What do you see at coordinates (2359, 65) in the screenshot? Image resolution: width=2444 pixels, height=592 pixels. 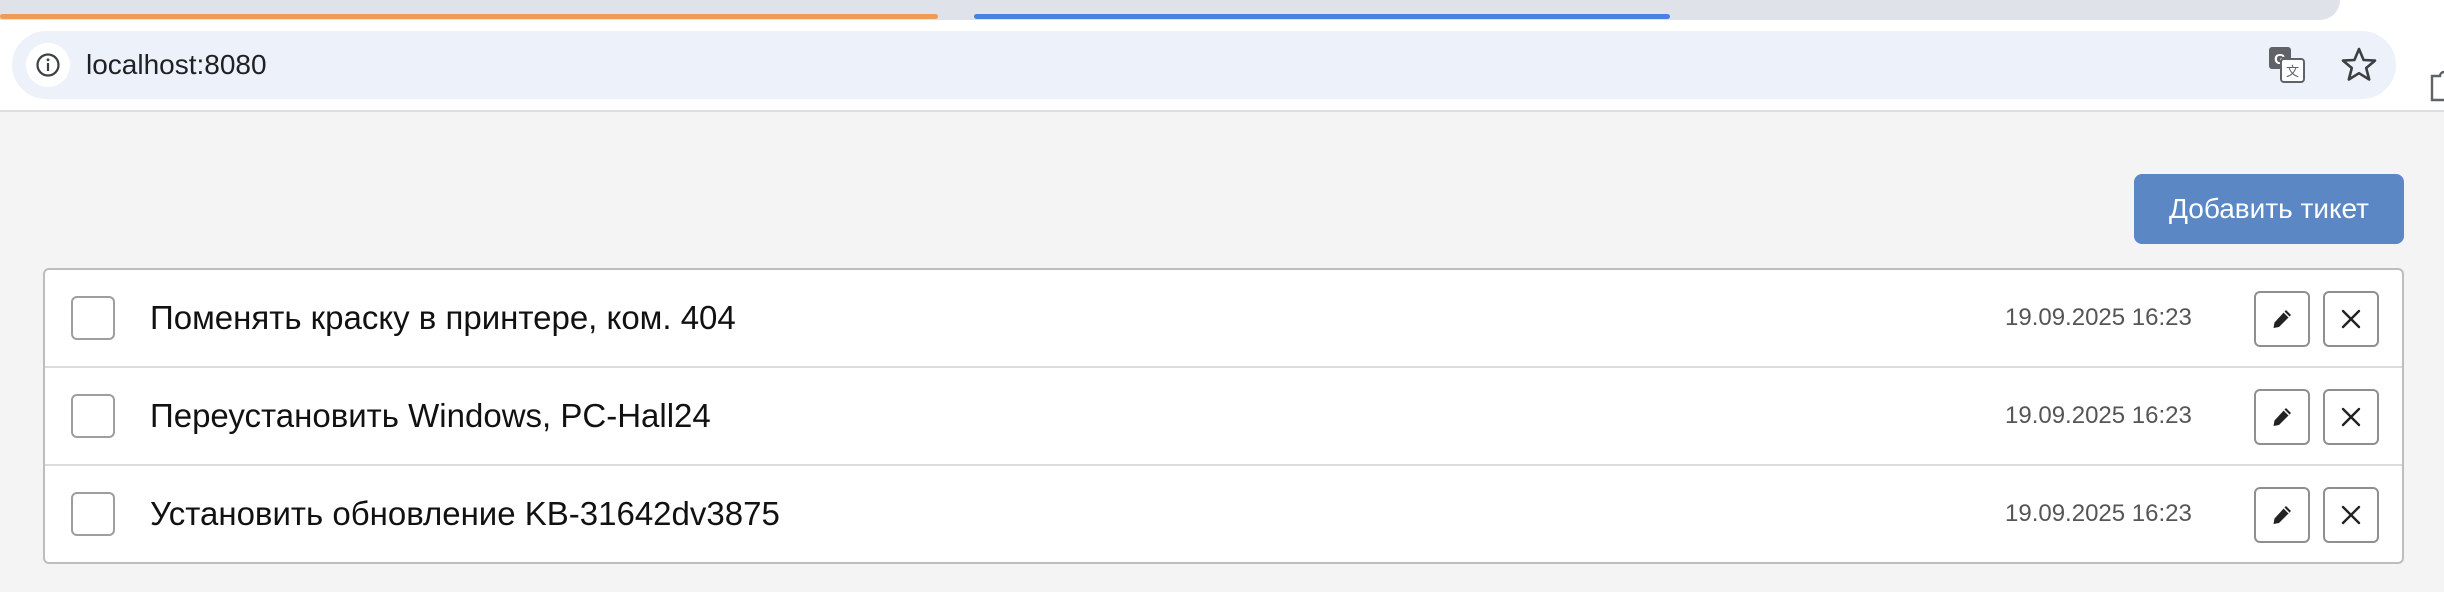 I see `star-icon` at bounding box center [2359, 65].